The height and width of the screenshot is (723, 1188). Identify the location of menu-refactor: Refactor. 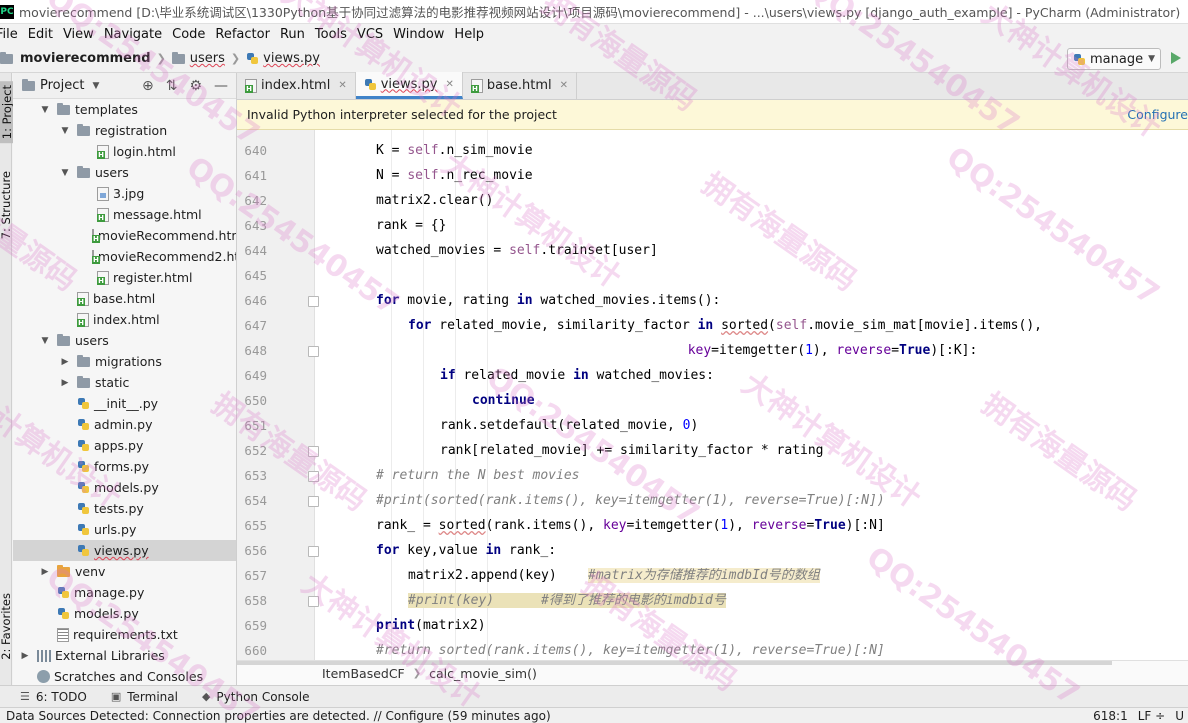
(246, 34).